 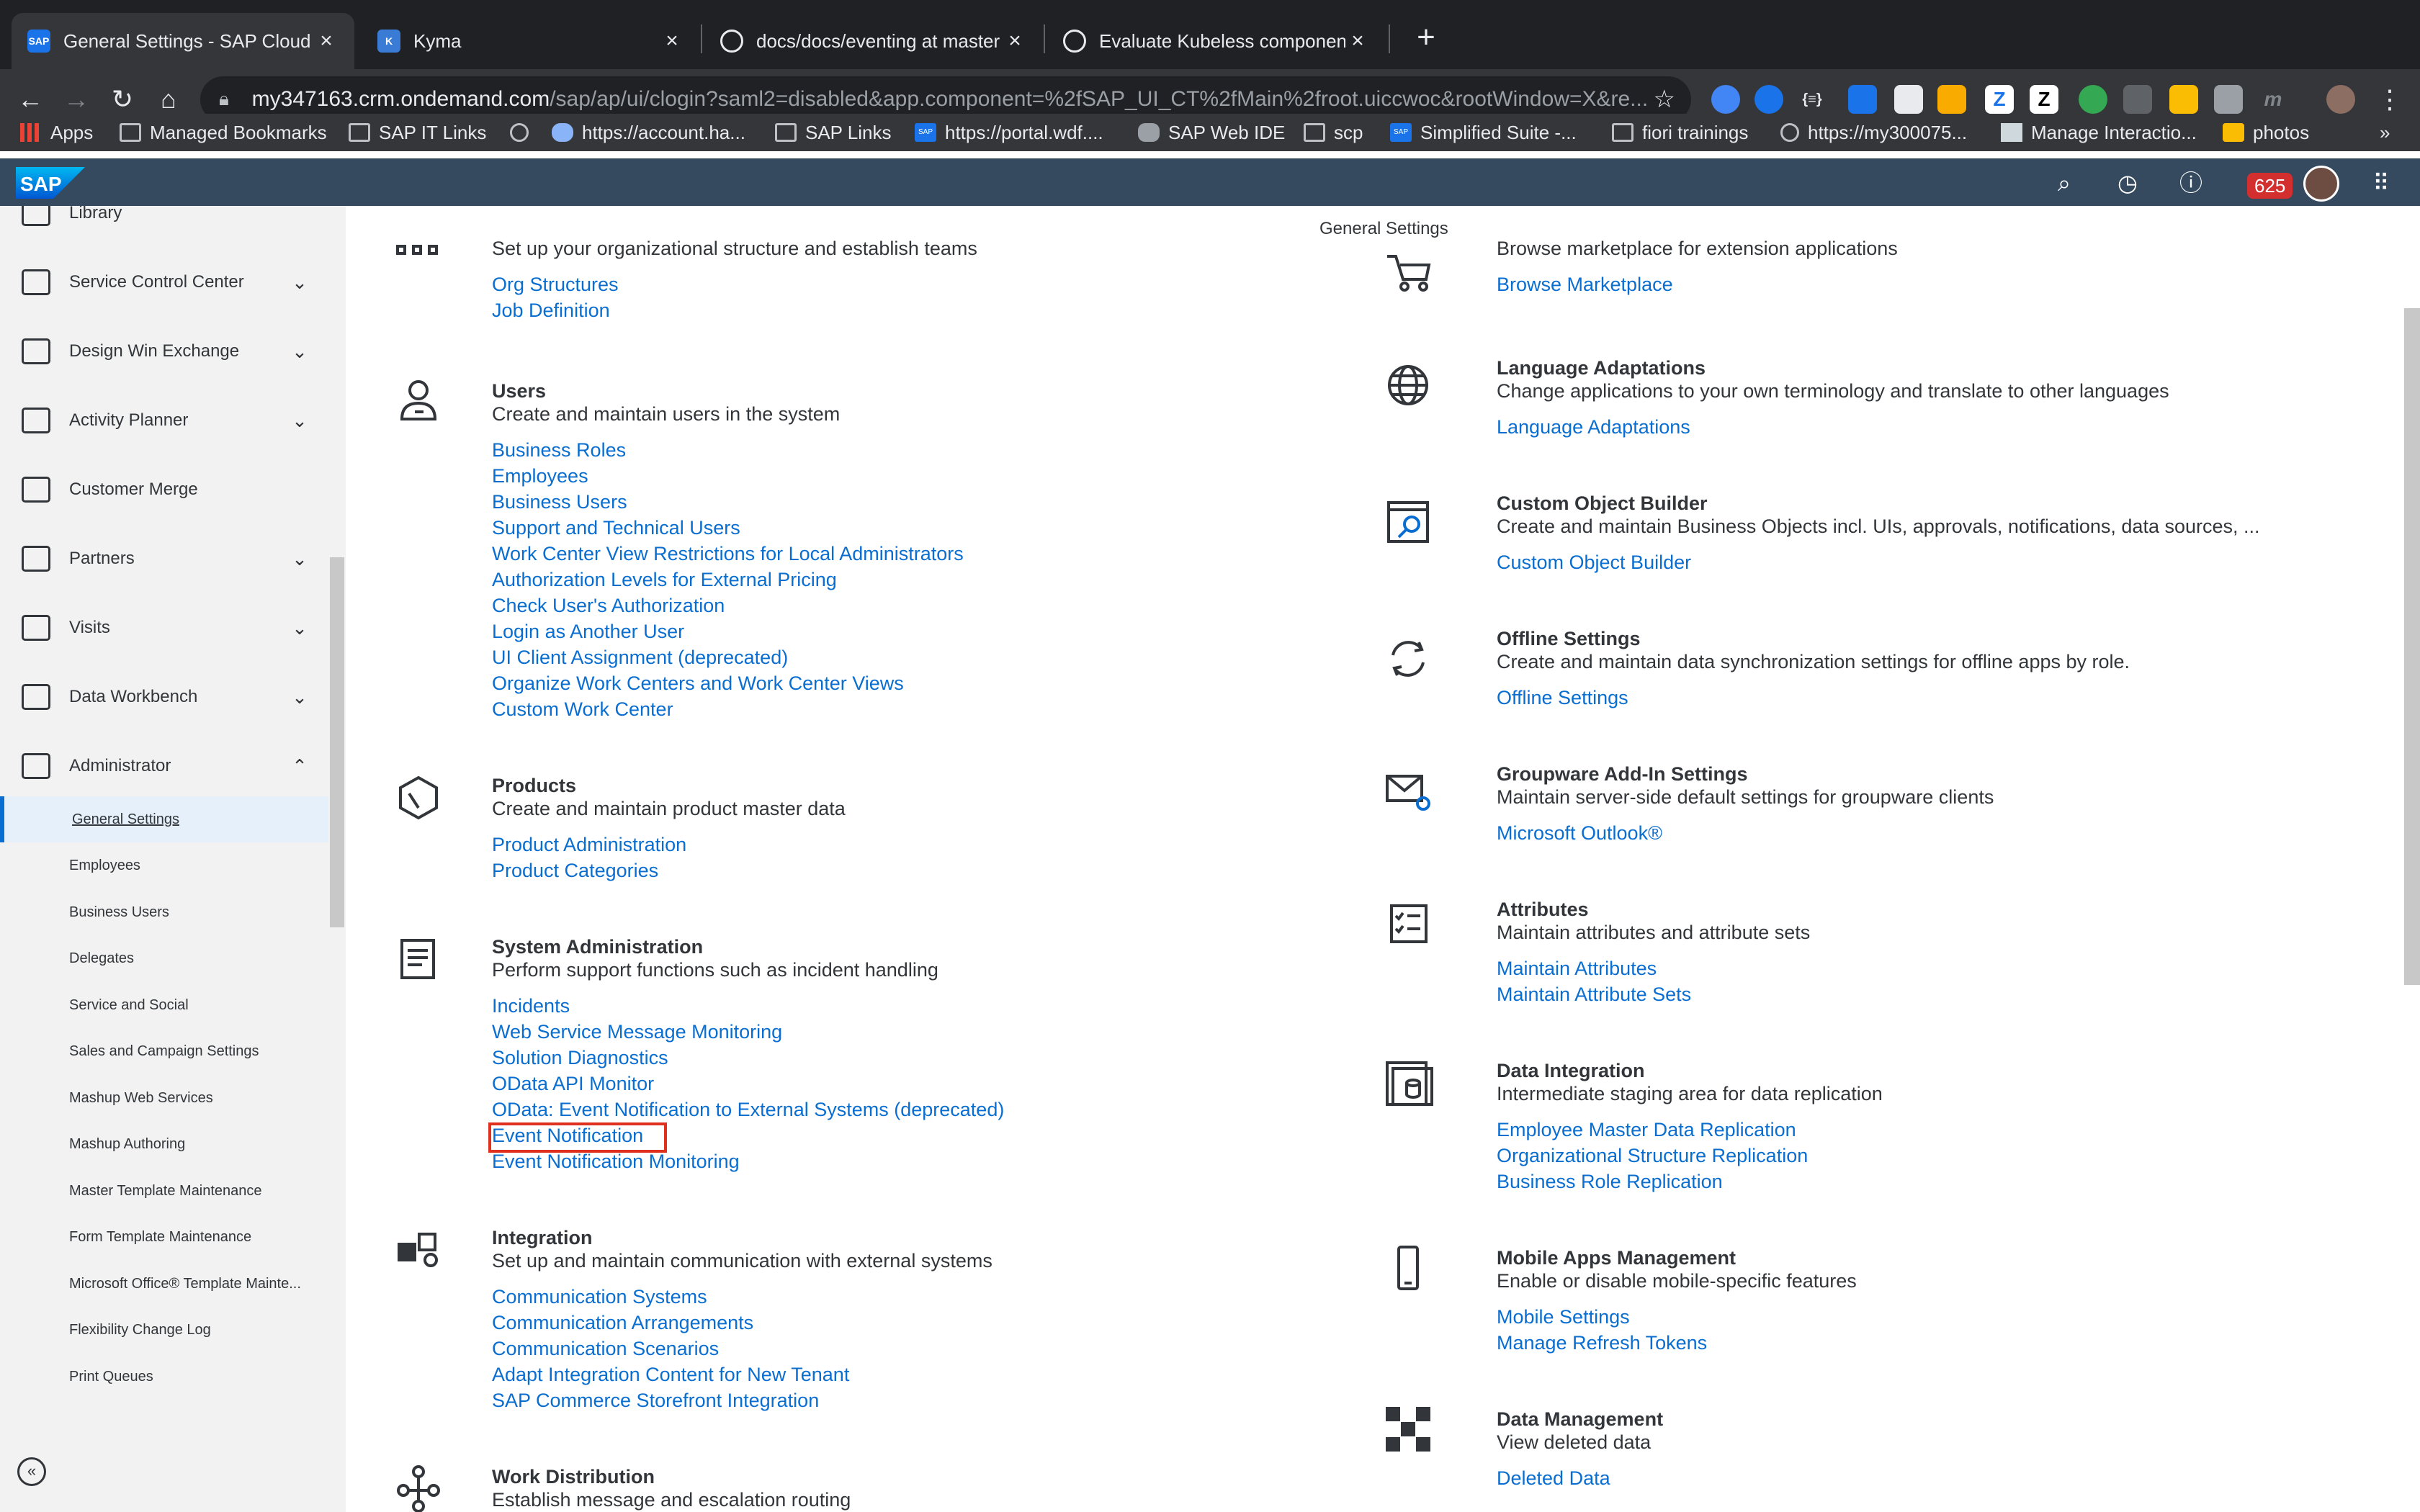 I want to click on bookmark-globe, so click(x=523, y=132).